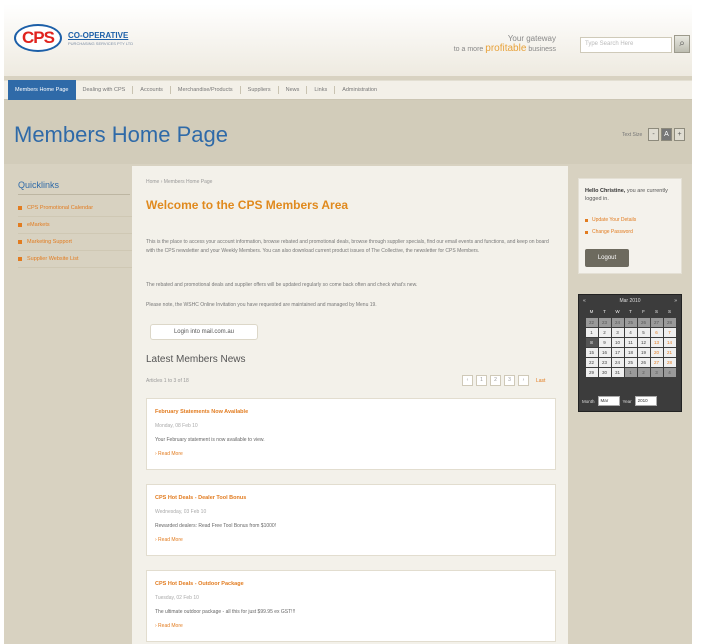 The image size is (703, 644). What do you see at coordinates (675, 301) in the screenshot?
I see `calendar-next-icon: »` at bounding box center [675, 301].